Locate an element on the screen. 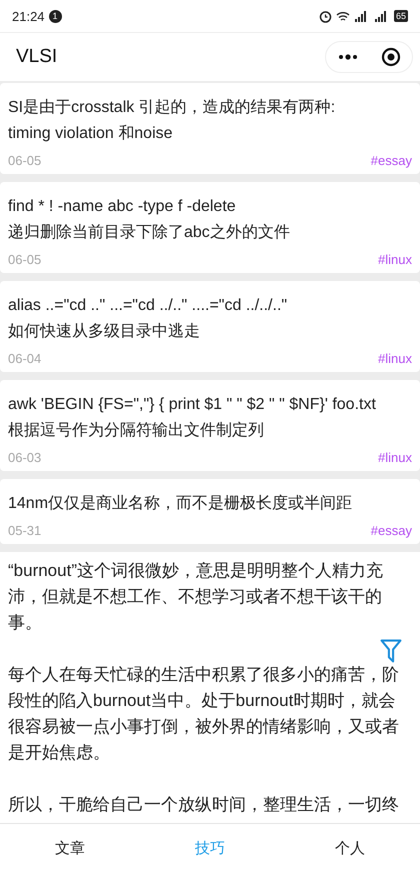 This screenshot has height=872, width=420. status-time: 21:24 is located at coordinates (28, 16).